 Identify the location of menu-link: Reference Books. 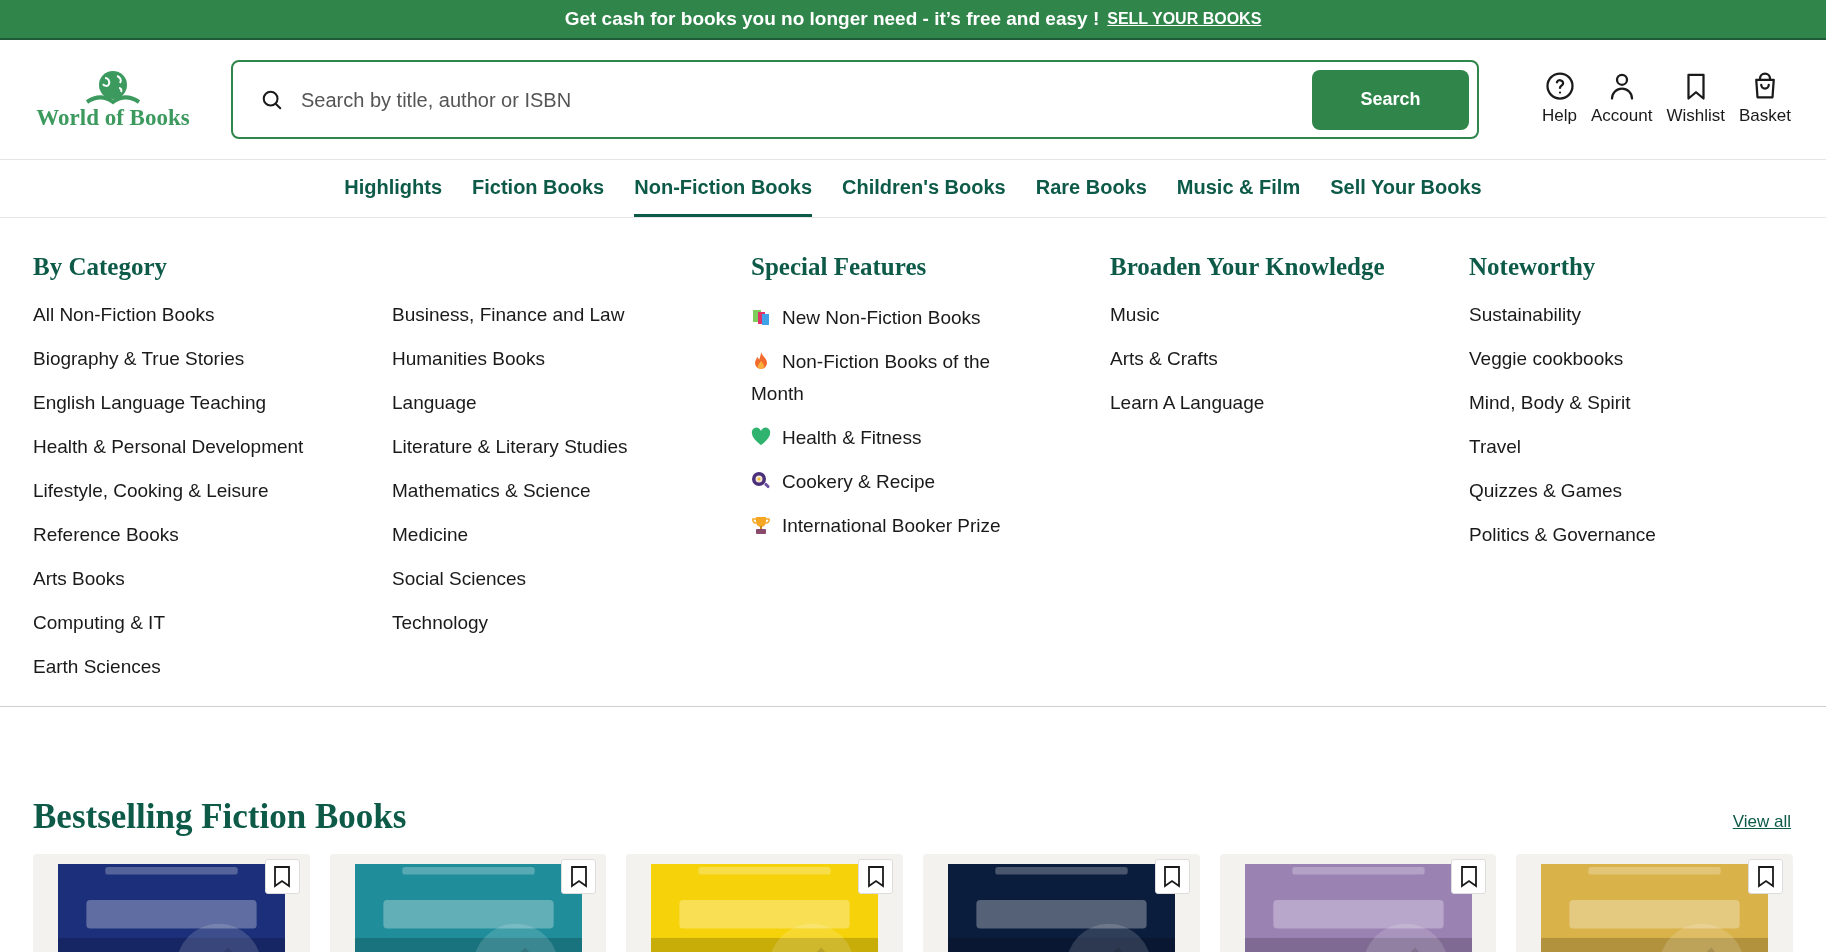
(212, 534).